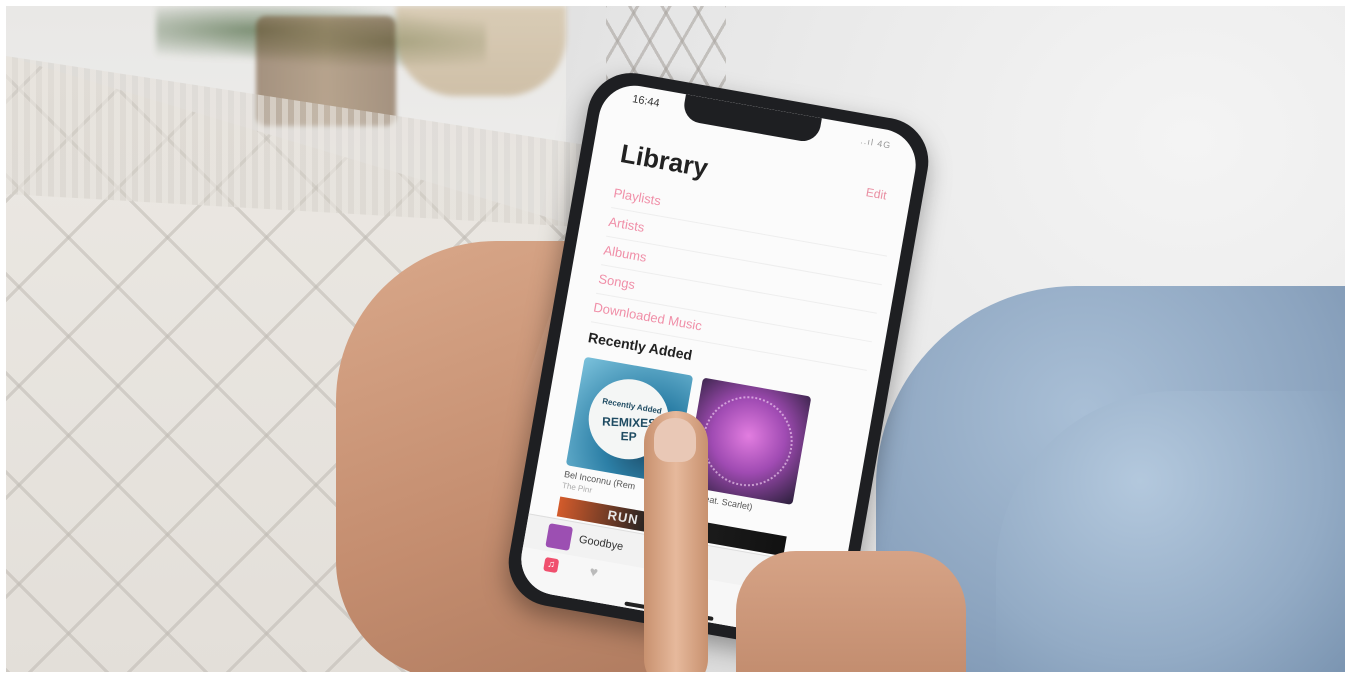  What do you see at coordinates (551, 565) in the screenshot?
I see `library-tab-icon: ♫` at bounding box center [551, 565].